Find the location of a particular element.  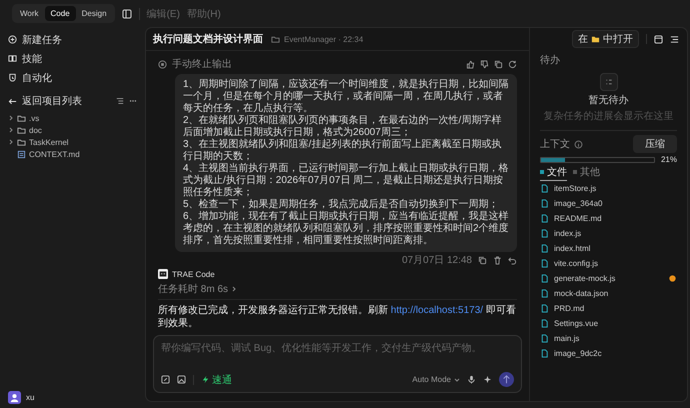

localhost-link: http://localhost:5173/ is located at coordinates (437, 310).